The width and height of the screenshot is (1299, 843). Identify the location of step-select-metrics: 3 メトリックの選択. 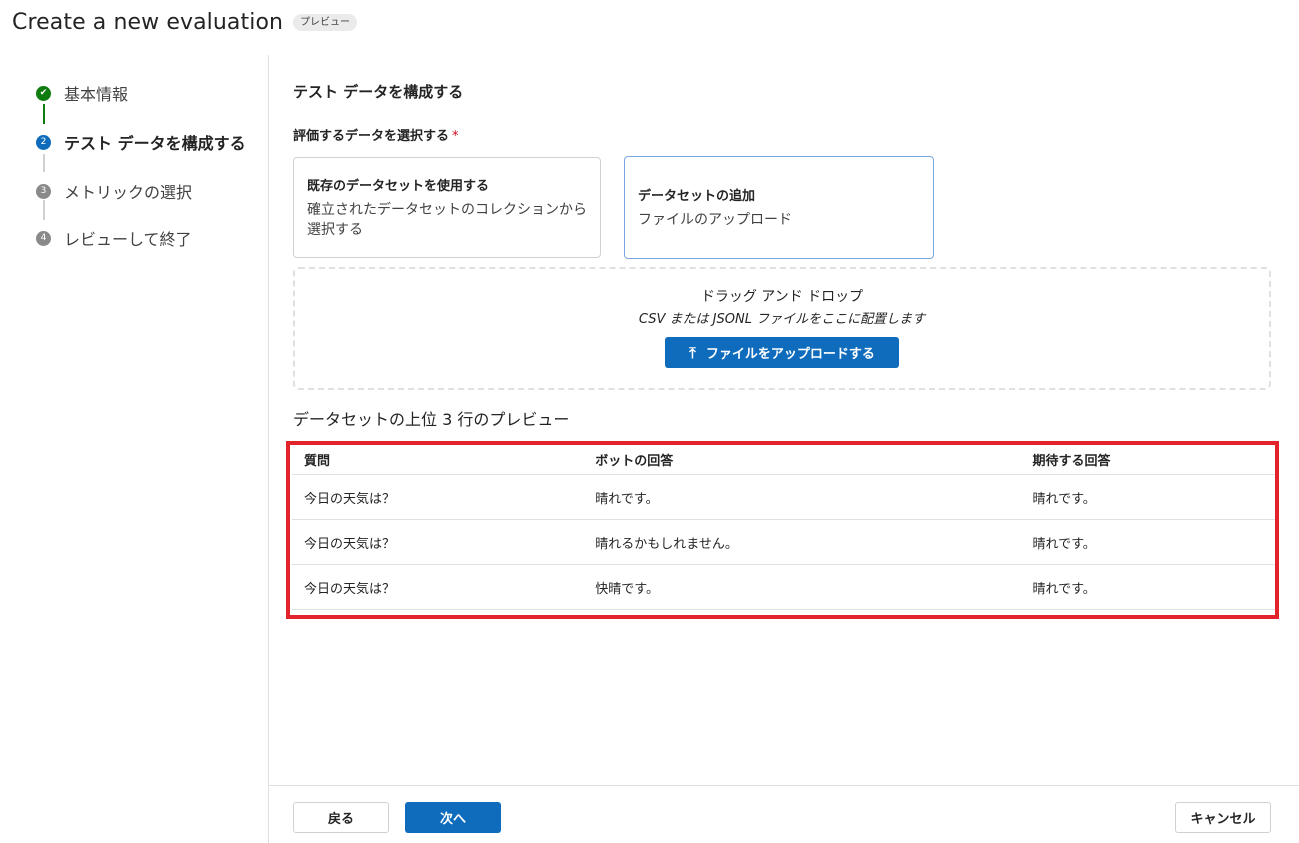
(114, 191).